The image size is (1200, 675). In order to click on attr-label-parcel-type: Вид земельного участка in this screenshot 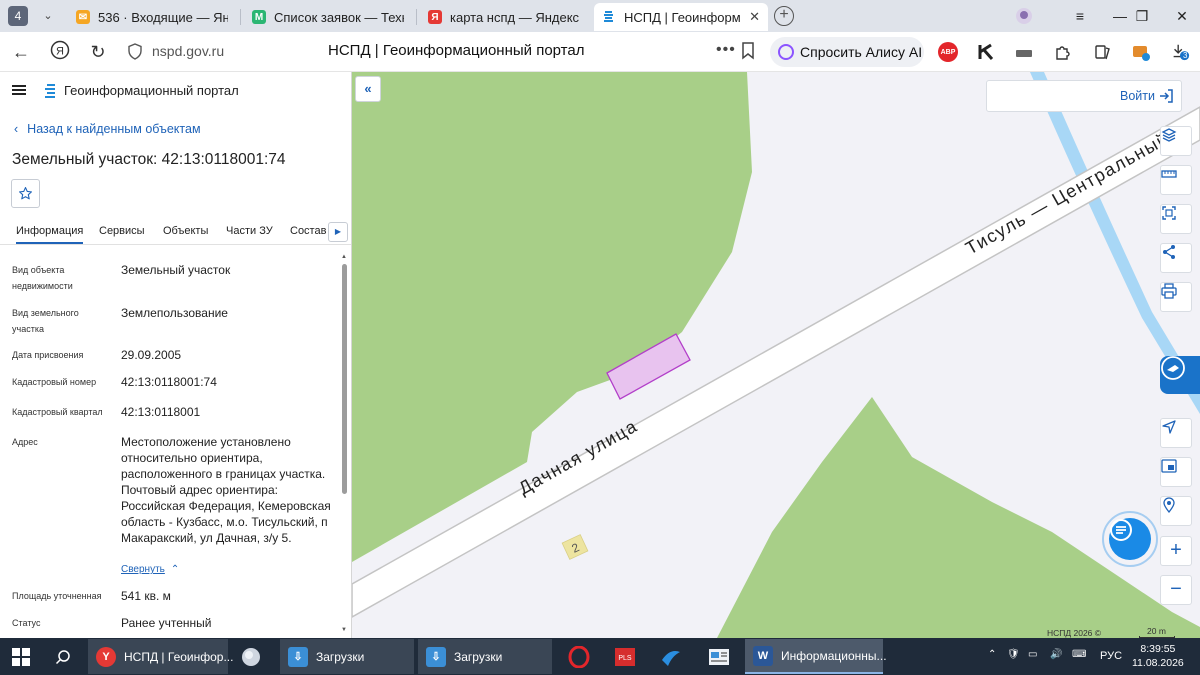, I will do `click(45, 321)`.